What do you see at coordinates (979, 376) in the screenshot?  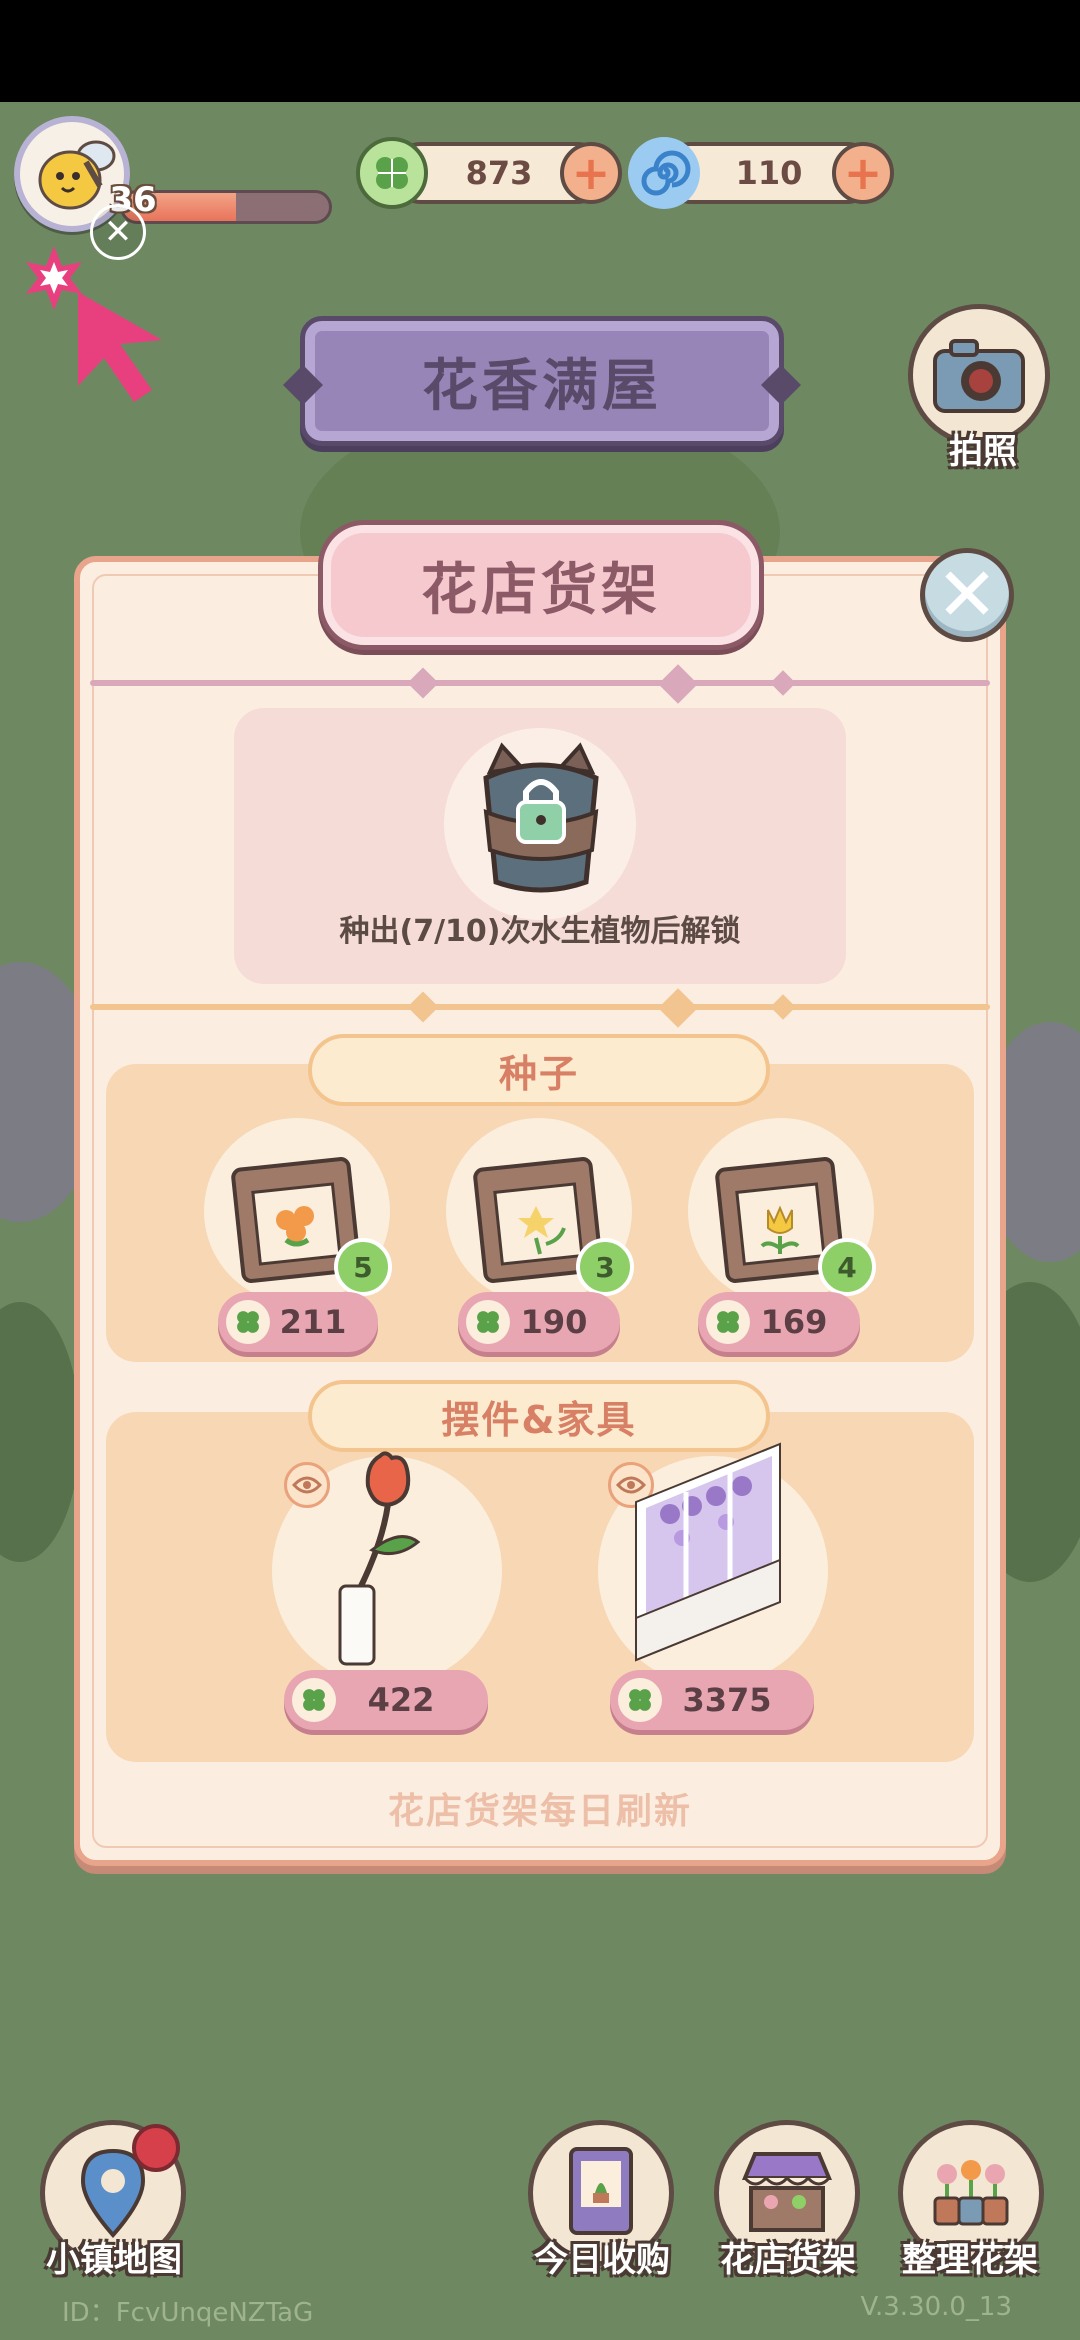 I see `camera-icon` at bounding box center [979, 376].